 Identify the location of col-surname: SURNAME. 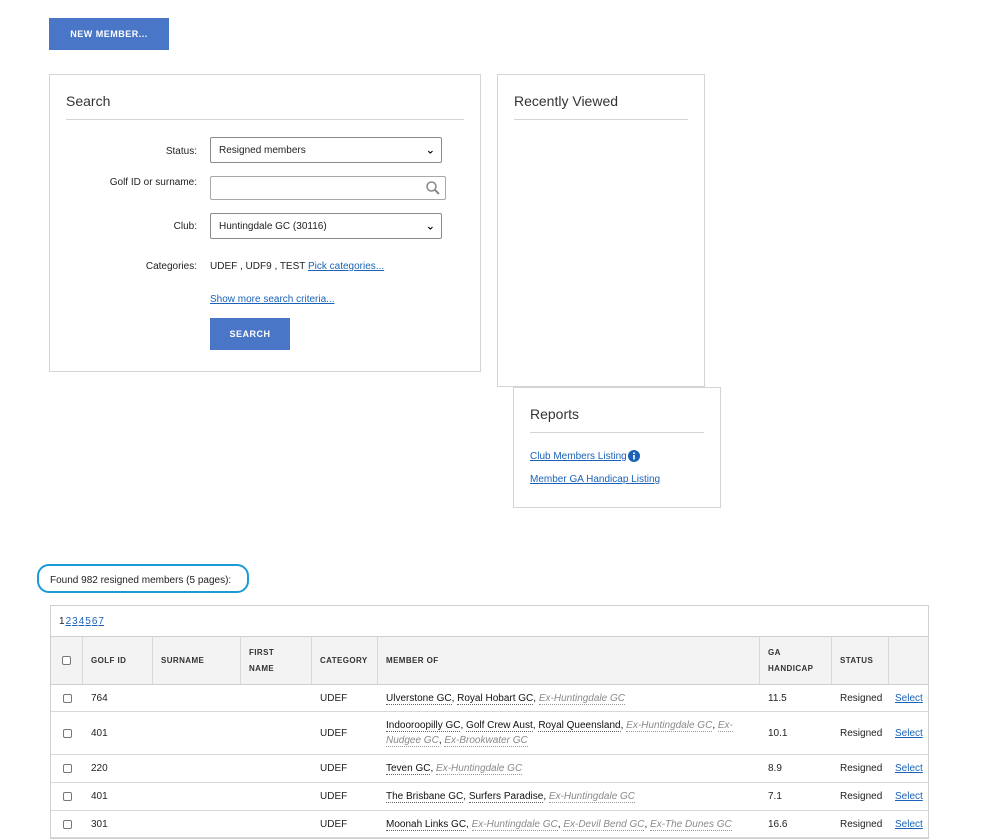
(197, 660).